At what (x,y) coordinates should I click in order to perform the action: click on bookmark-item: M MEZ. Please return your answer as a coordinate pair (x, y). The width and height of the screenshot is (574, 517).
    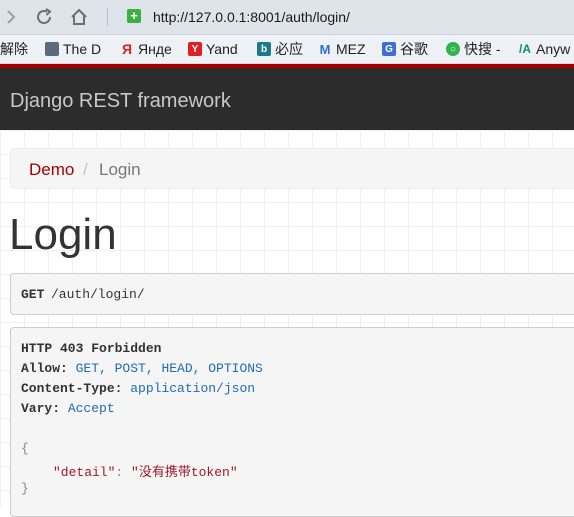
    Looking at the image, I should click on (342, 49).